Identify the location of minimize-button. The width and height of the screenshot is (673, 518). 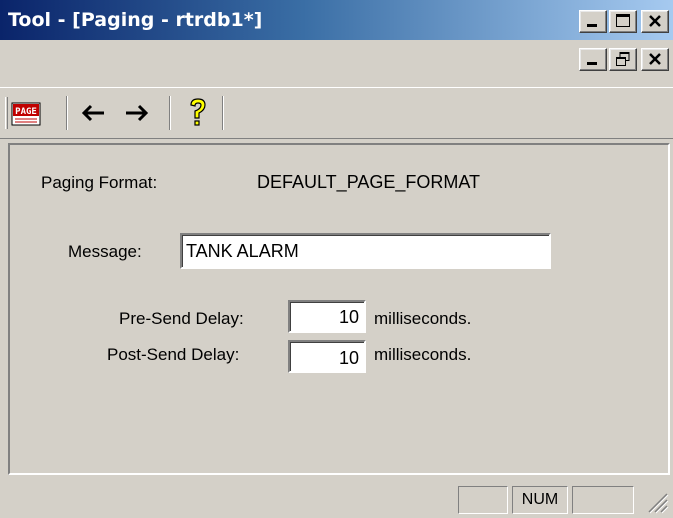
(593, 21).